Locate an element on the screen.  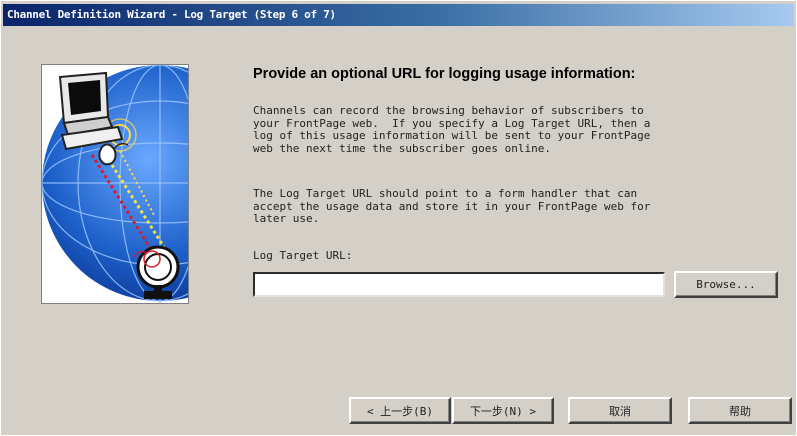
help-button: 帮助 is located at coordinates (740, 410).